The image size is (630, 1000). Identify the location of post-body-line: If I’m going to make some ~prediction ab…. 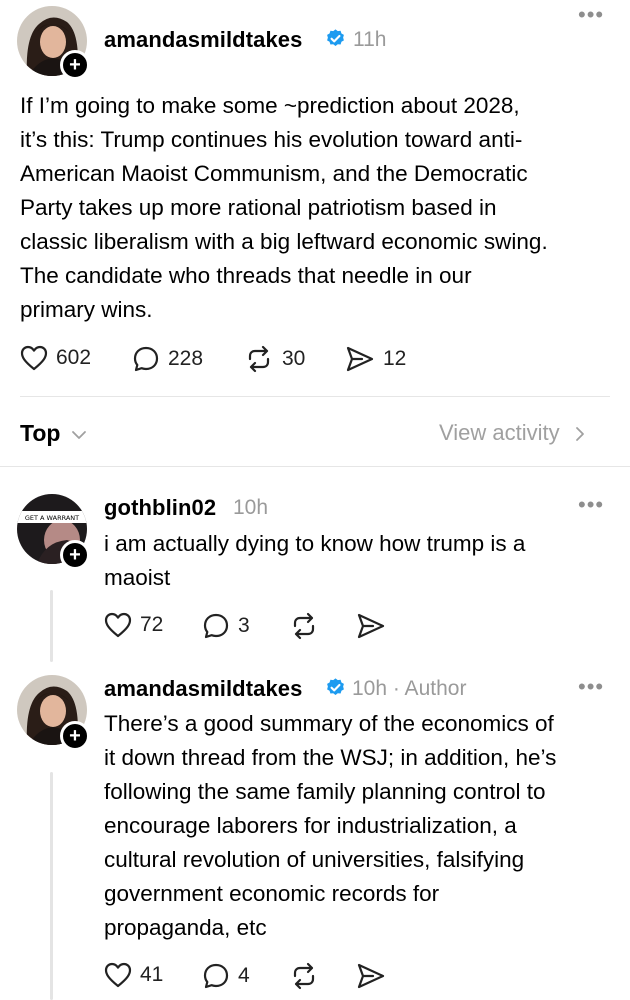
(270, 105).